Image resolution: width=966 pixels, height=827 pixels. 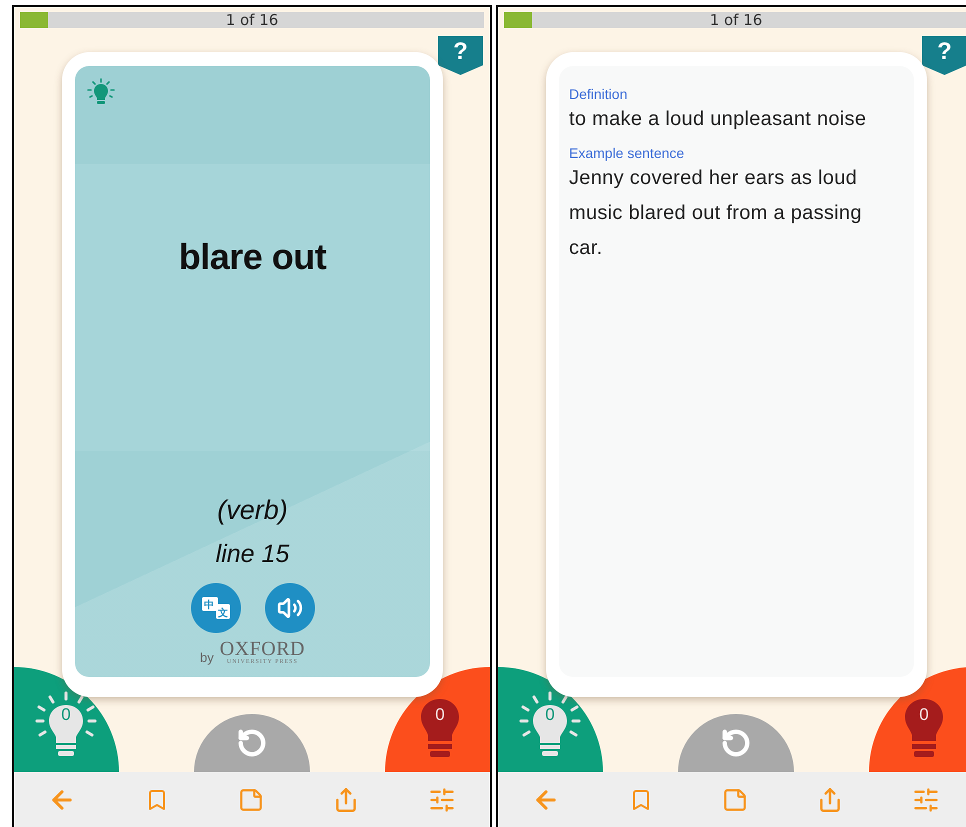 I want to click on section-heading: Definition, so click(x=598, y=94).